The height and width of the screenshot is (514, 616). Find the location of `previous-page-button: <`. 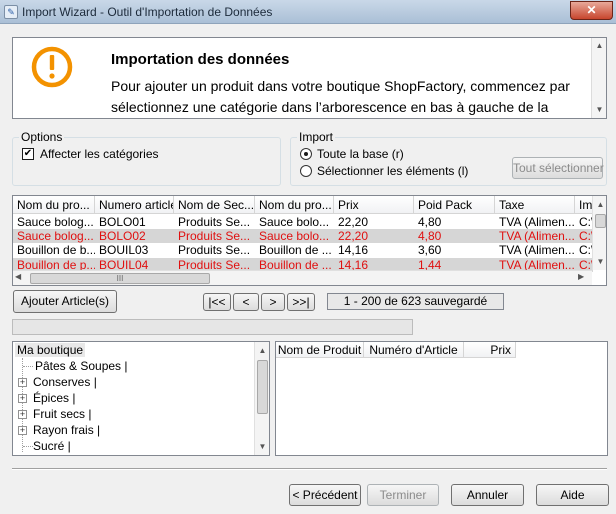

previous-page-button: < is located at coordinates (246, 302).